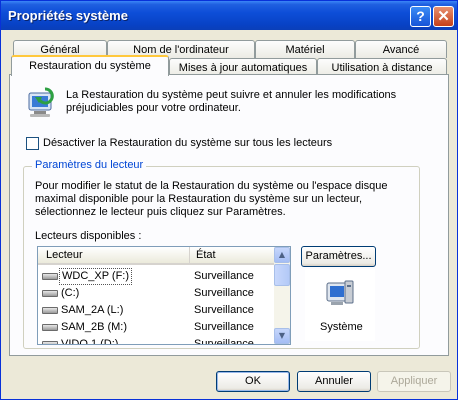 The width and height of the screenshot is (458, 400). I want to click on computer-icon, so click(340, 292).